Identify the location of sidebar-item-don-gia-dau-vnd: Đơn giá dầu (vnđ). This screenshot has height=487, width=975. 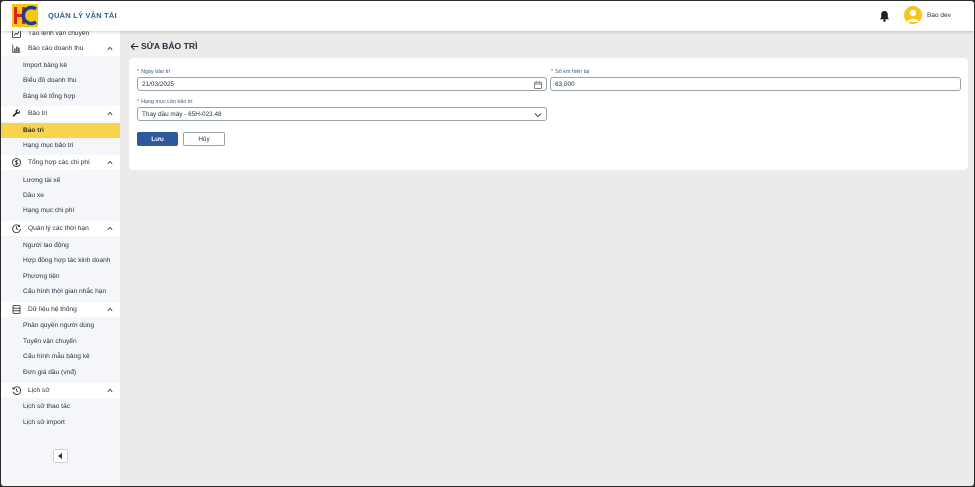
(60, 372).